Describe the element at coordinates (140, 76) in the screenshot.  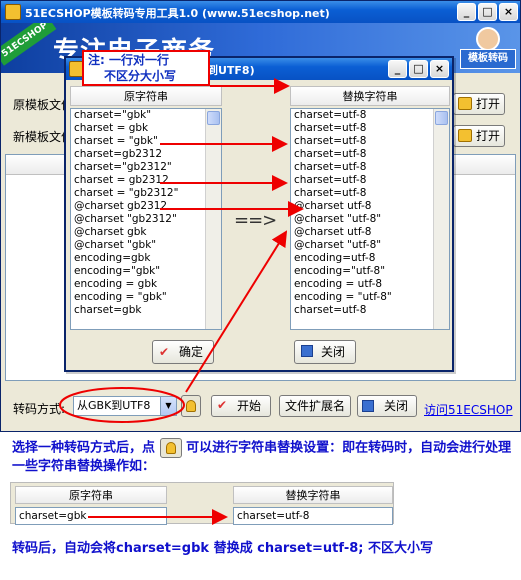
I see `note-line-2: 不区分大小写` at that location.